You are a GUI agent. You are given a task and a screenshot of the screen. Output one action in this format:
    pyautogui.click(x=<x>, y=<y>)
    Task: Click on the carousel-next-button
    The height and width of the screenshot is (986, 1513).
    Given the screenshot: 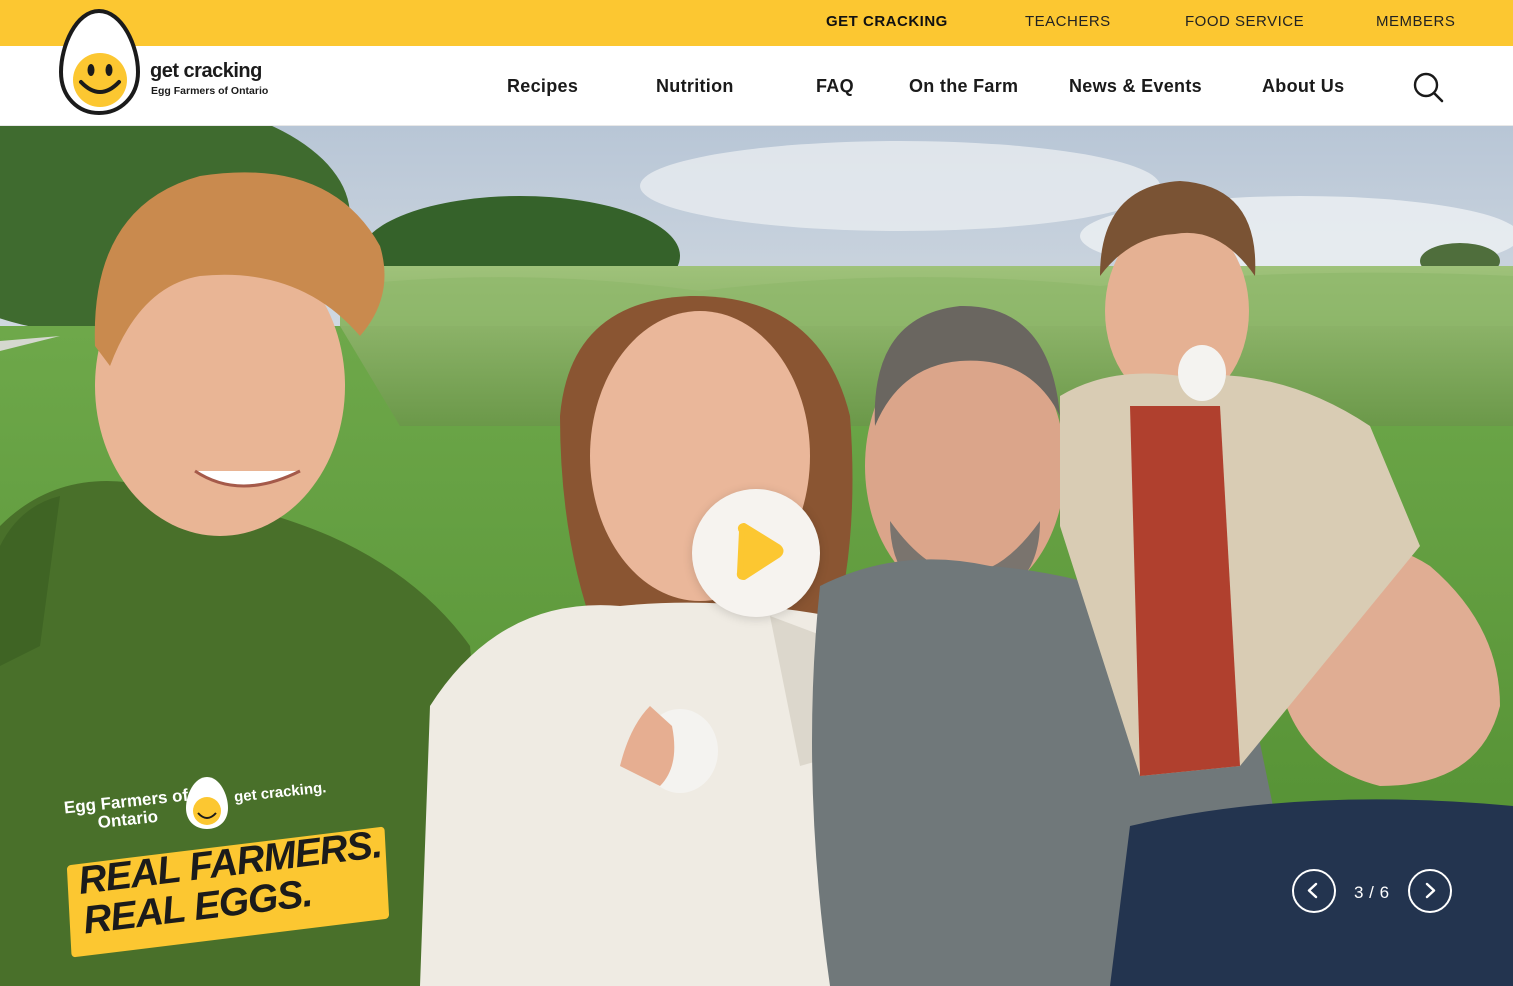 What is the action you would take?
    pyautogui.click(x=1430, y=891)
    